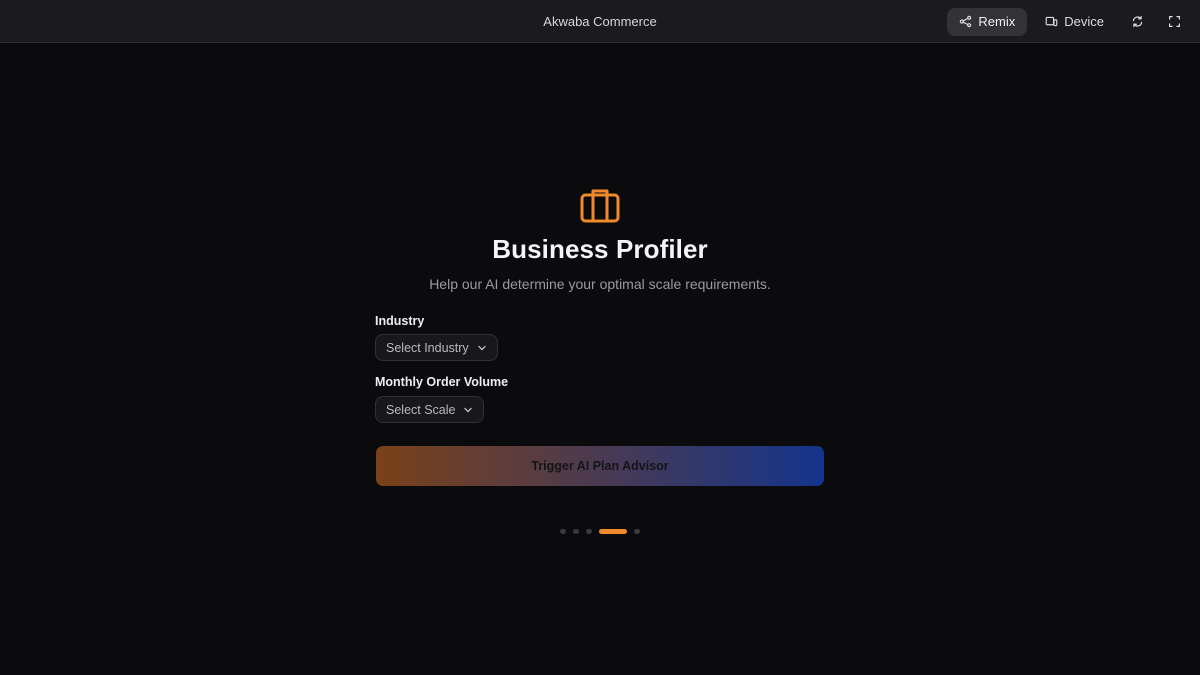 This screenshot has width=1200, height=675. I want to click on industry-label: Industry, so click(400, 321).